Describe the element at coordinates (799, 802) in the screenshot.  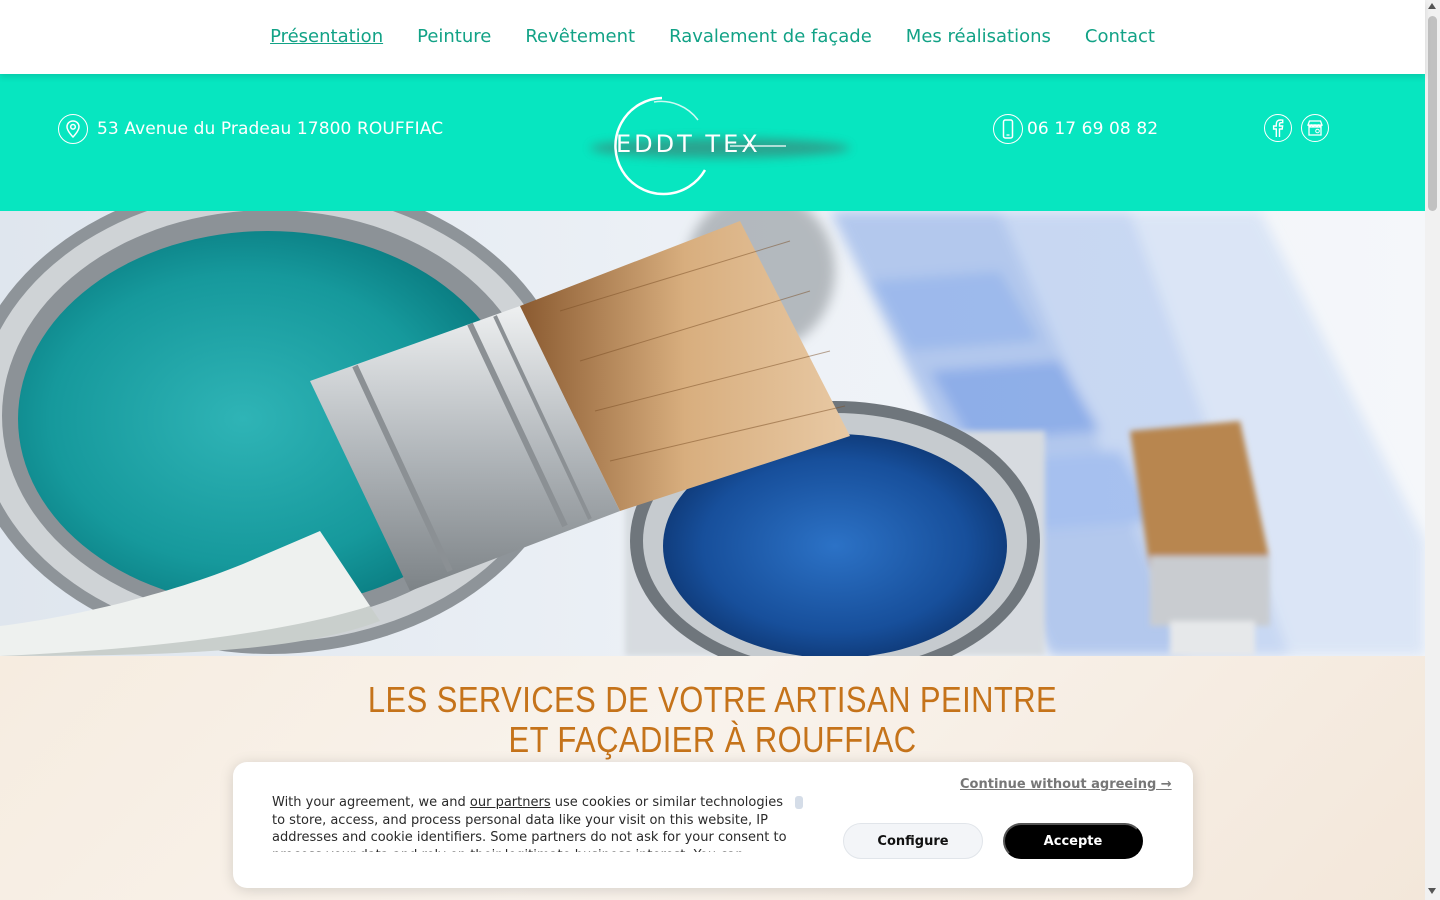
I see `cookie-text-scrollbar` at that location.